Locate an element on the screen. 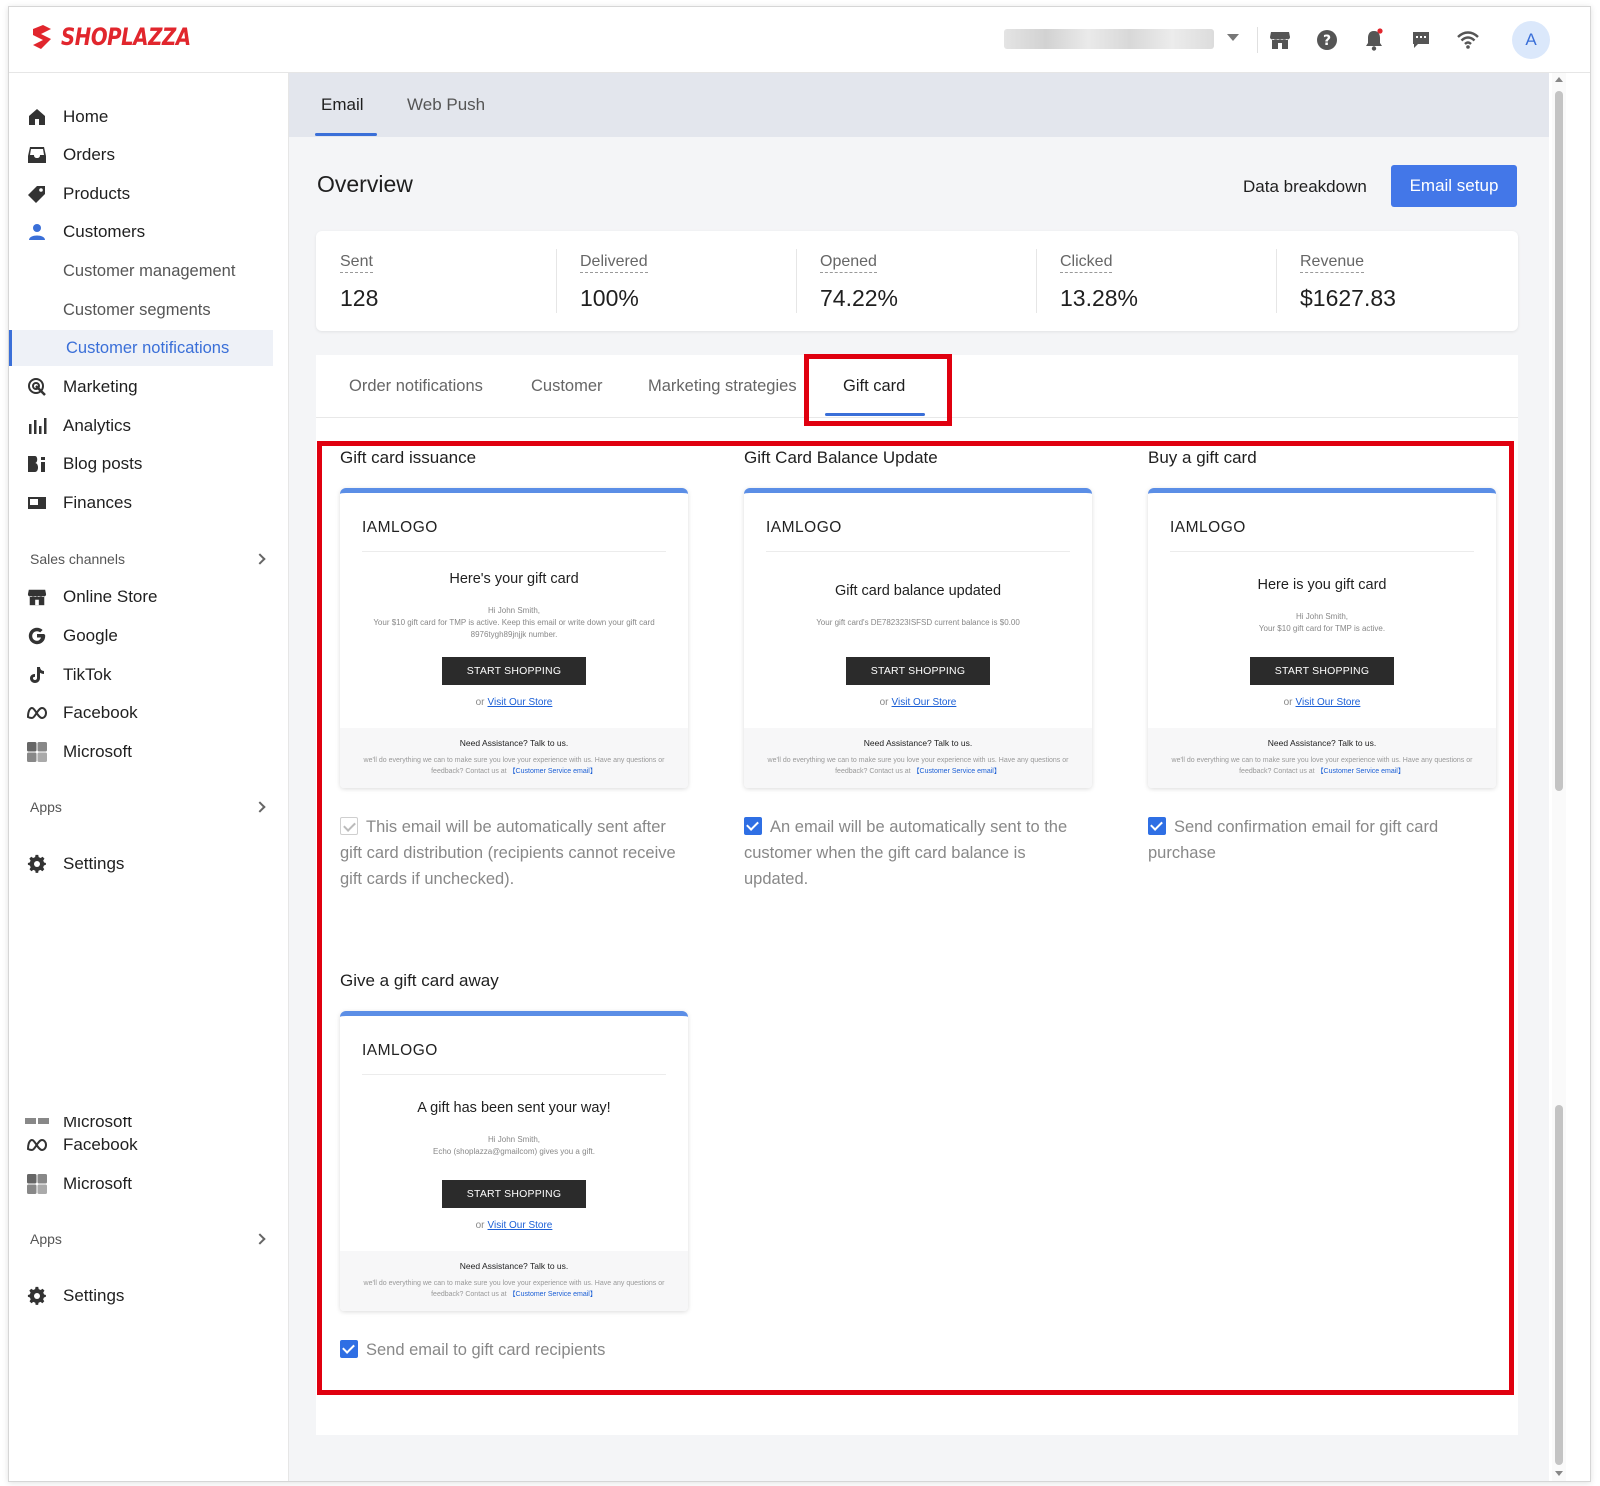  person-icon is located at coordinates (37, 232).